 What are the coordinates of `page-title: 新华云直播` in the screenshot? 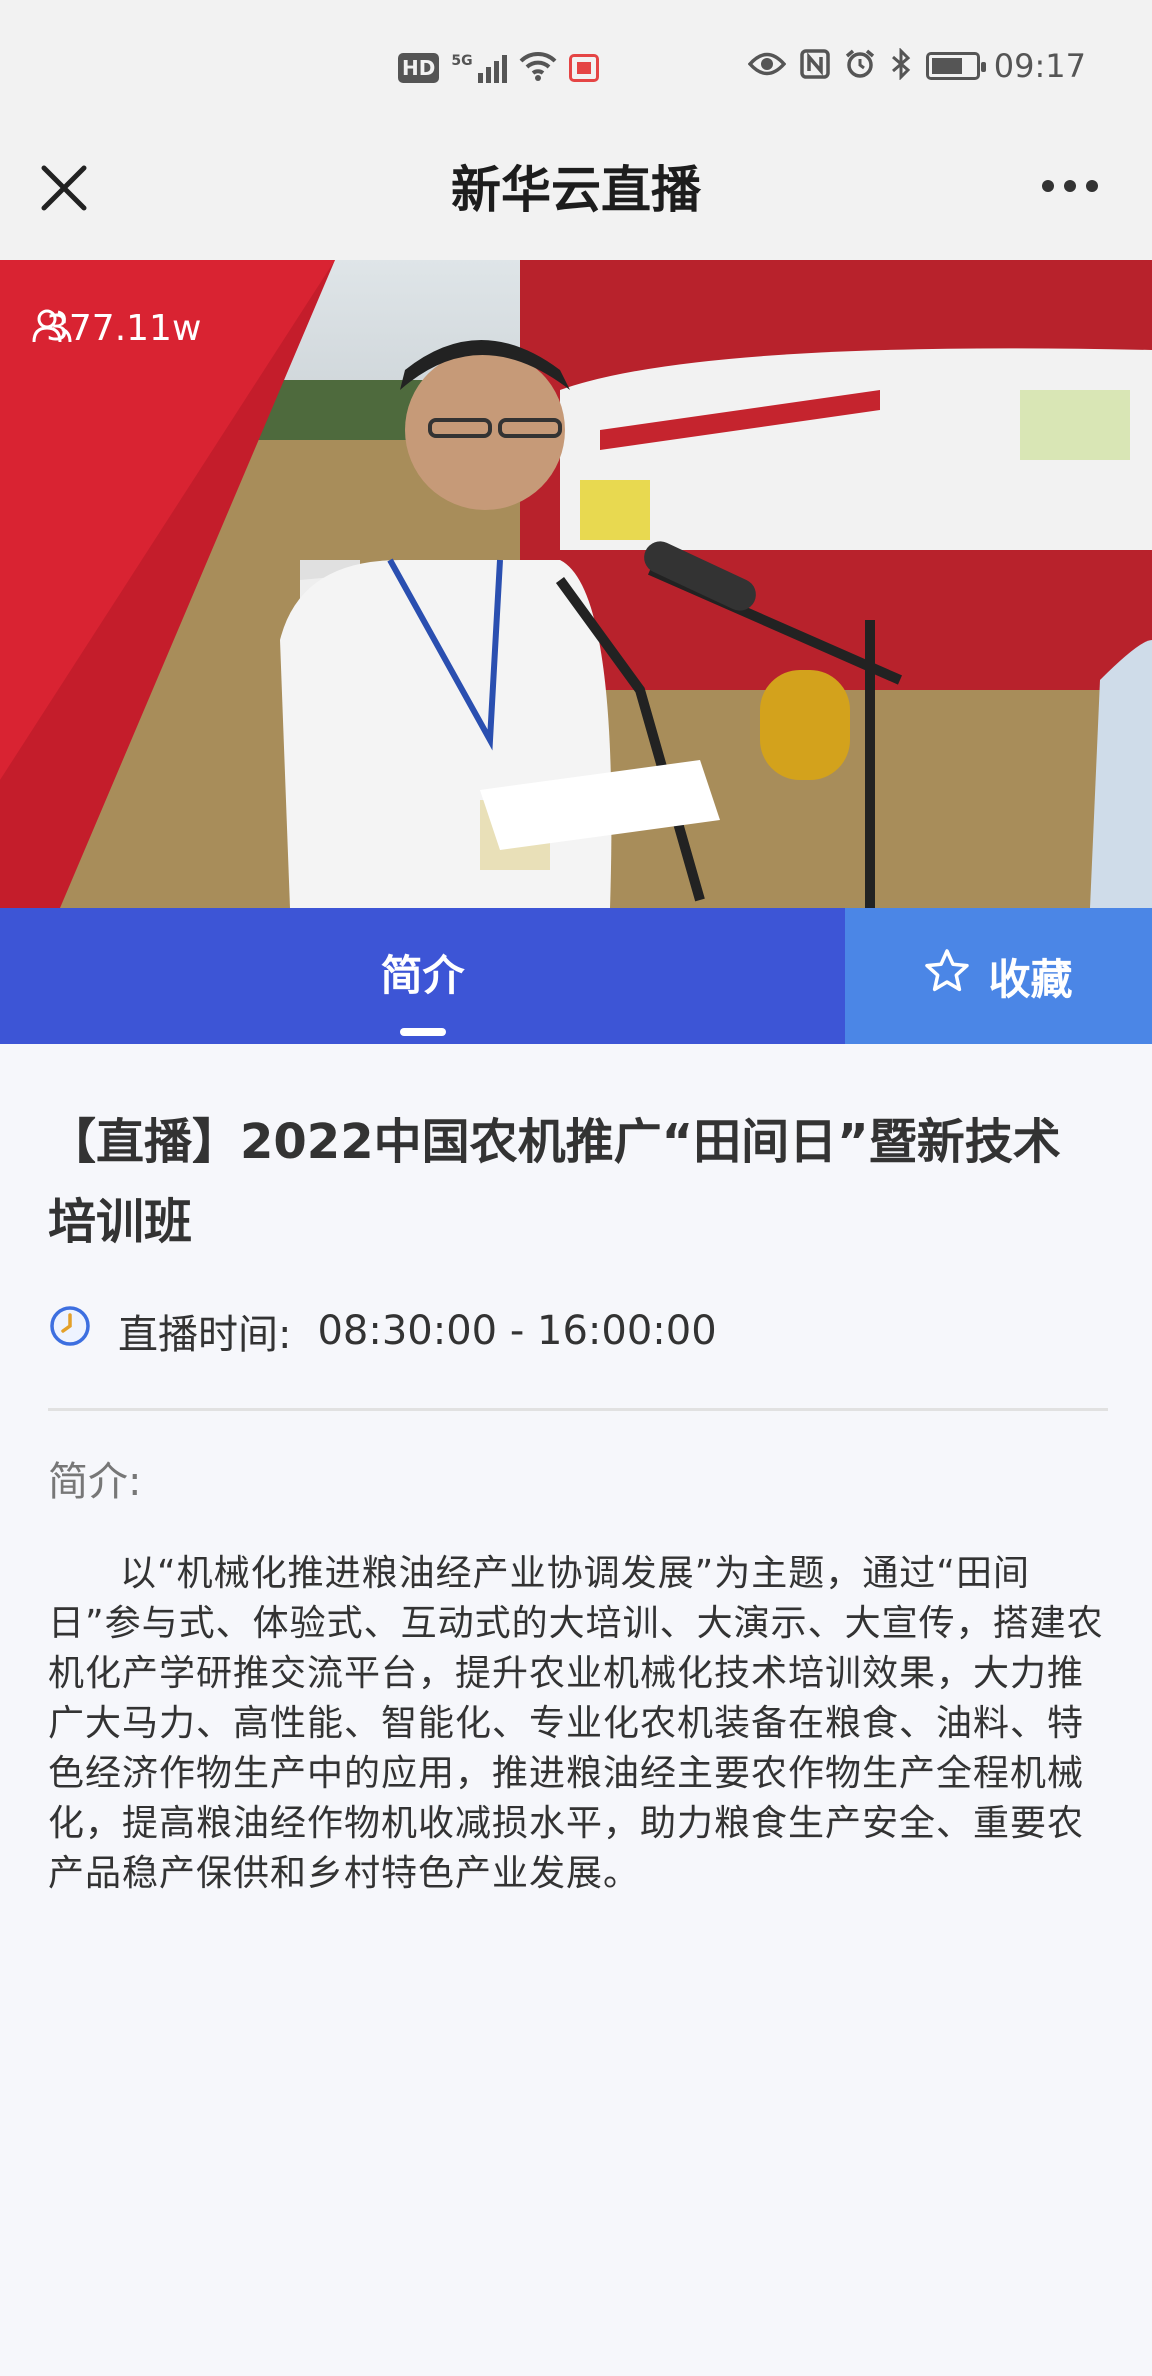 It's located at (576, 190).